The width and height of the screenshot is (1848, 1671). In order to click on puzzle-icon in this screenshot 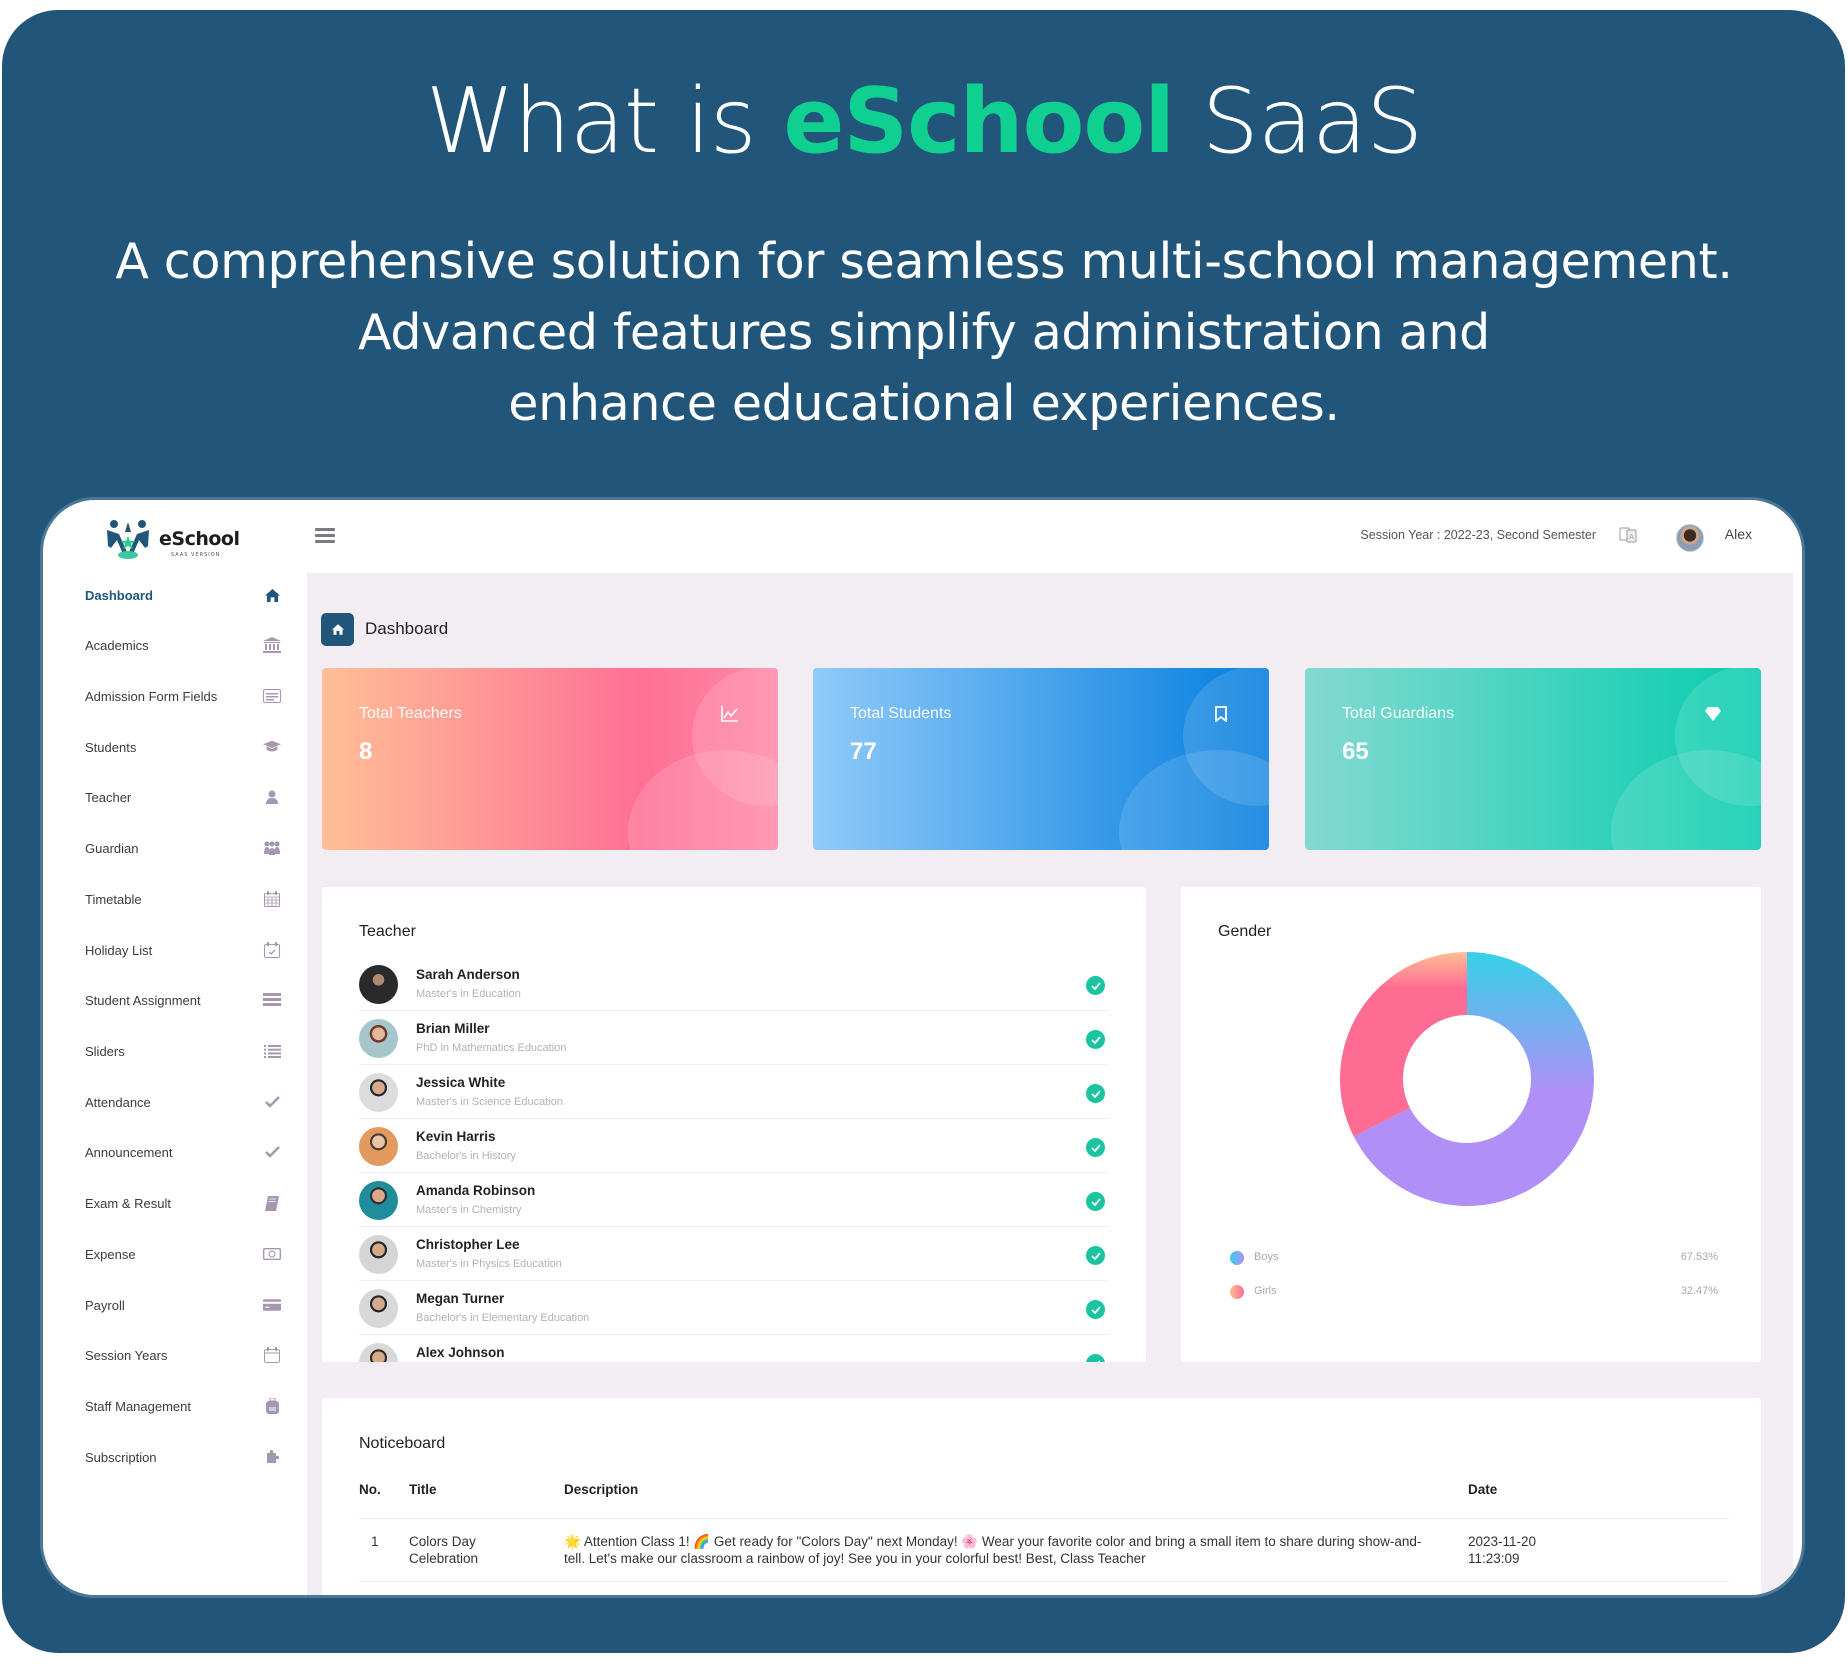, I will do `click(272, 1457)`.